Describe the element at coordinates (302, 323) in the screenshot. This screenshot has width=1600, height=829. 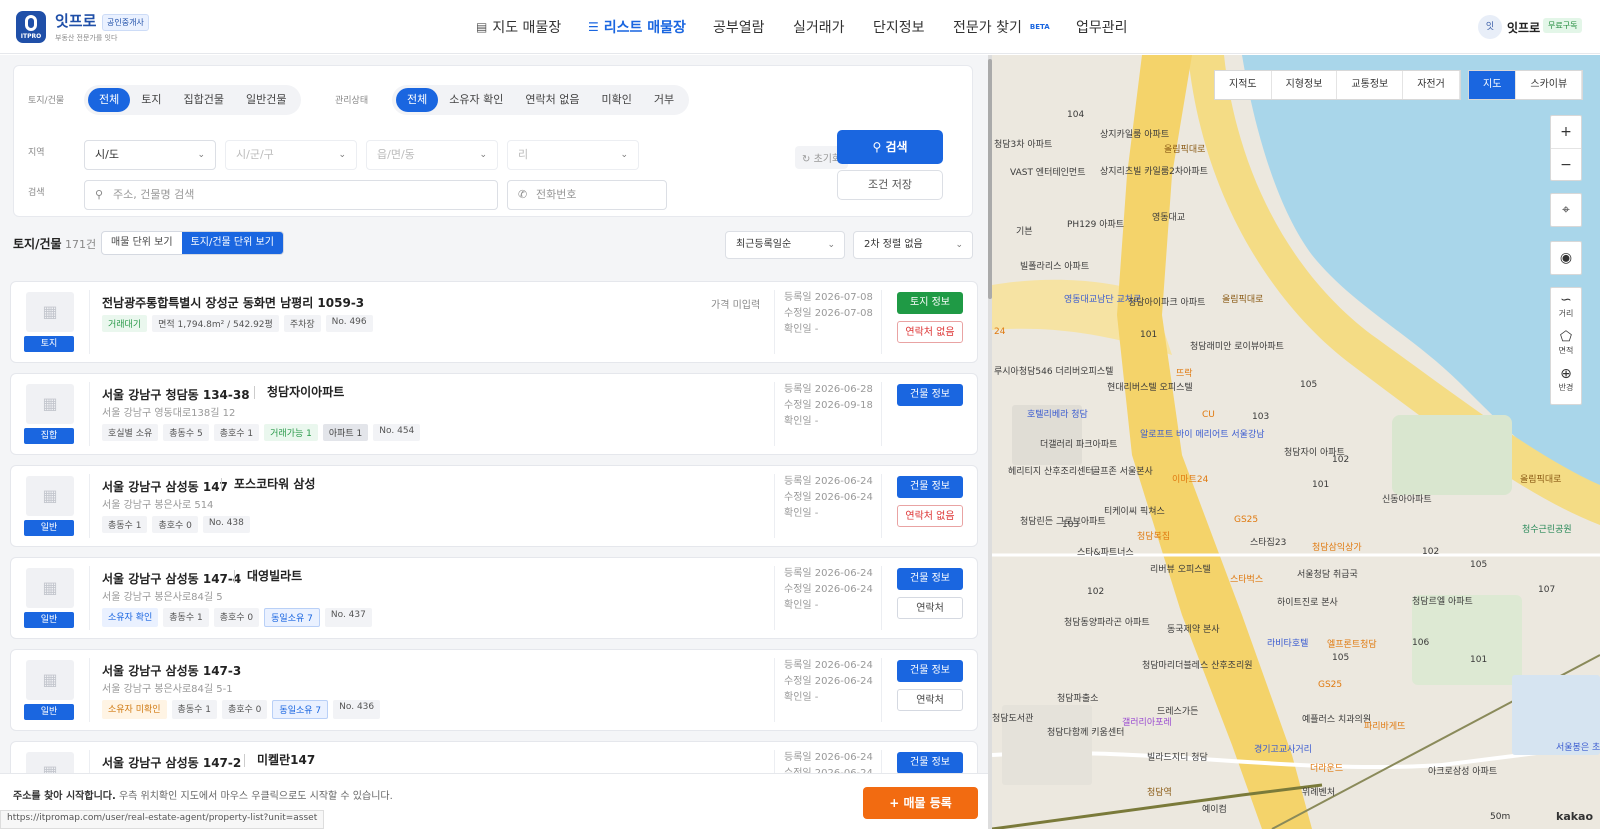
I see `tag: 주차장` at that location.